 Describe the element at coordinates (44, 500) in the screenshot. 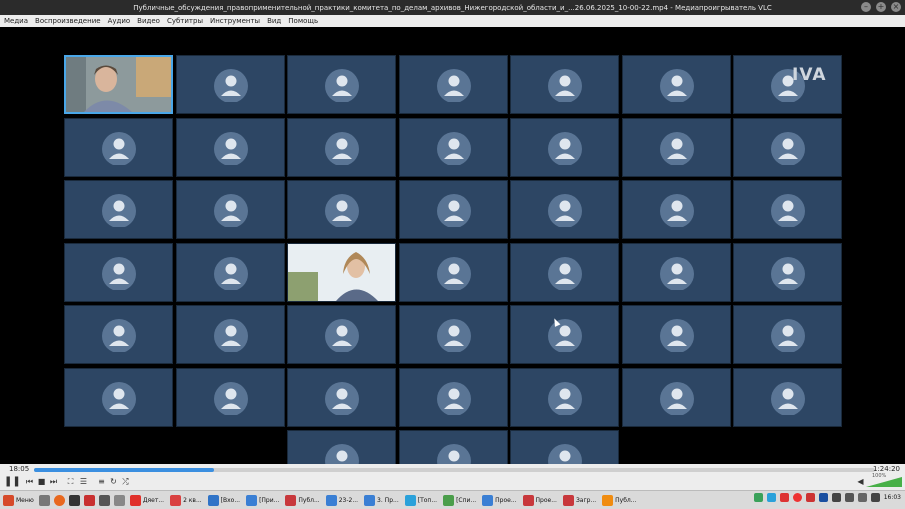

I see `files-icon` at that location.